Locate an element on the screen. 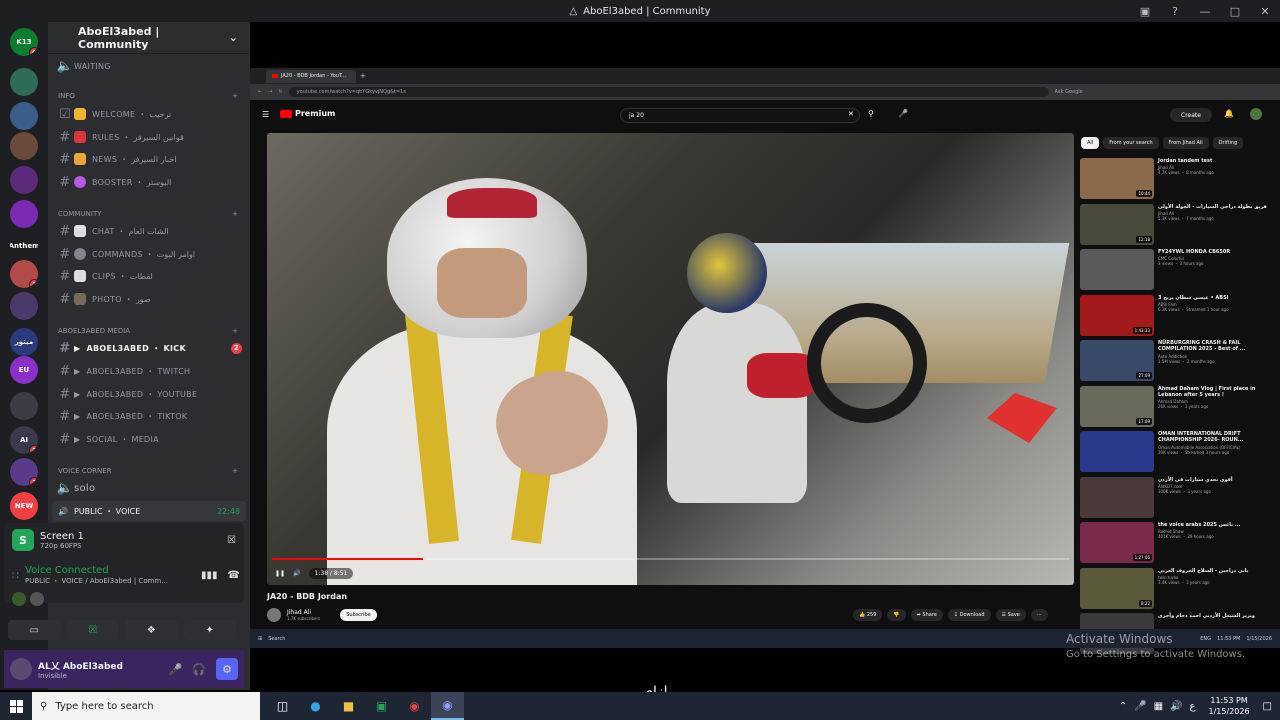 The image size is (1280, 720). share-button: ➦ Share is located at coordinates (926, 615).